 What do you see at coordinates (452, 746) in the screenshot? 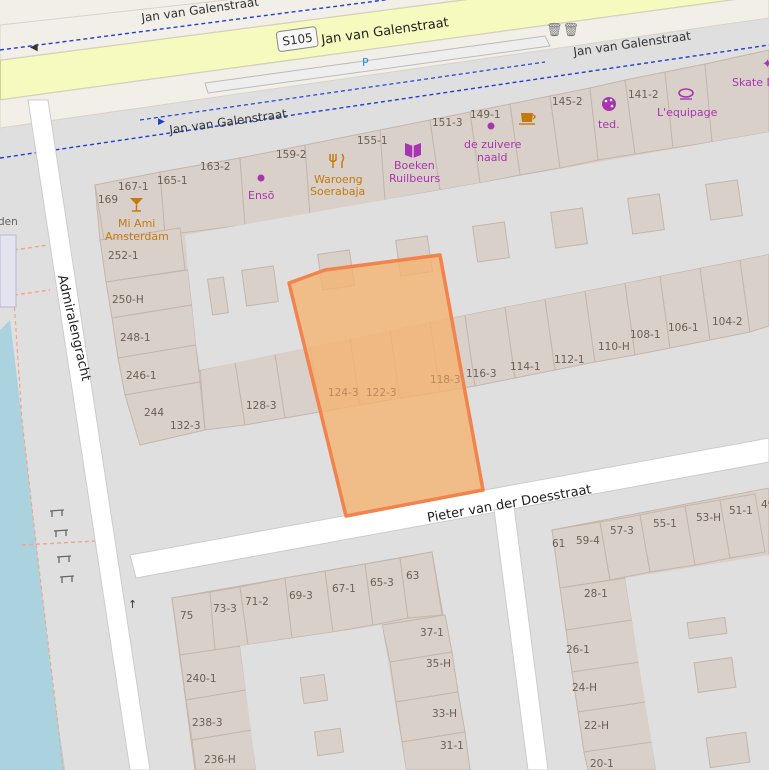
I see `svg-text: 31-1` at bounding box center [452, 746].